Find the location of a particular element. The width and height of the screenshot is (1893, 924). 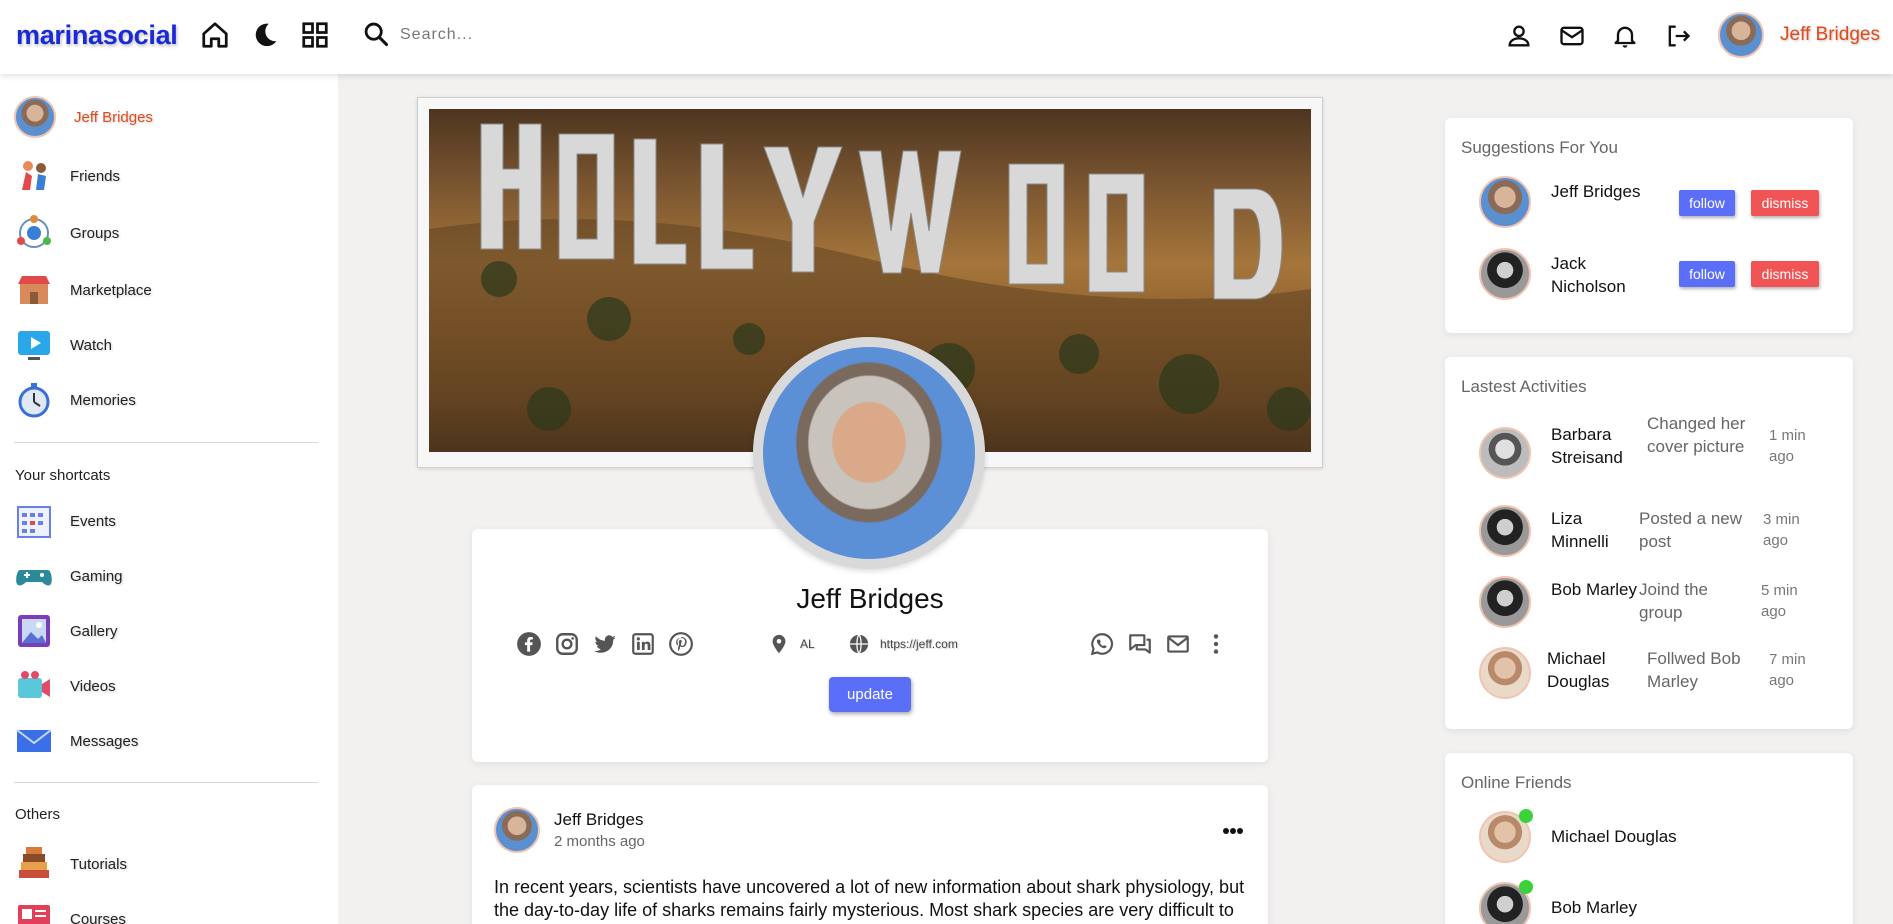

activities-title: Lastest Activities is located at coordinates (1524, 386).